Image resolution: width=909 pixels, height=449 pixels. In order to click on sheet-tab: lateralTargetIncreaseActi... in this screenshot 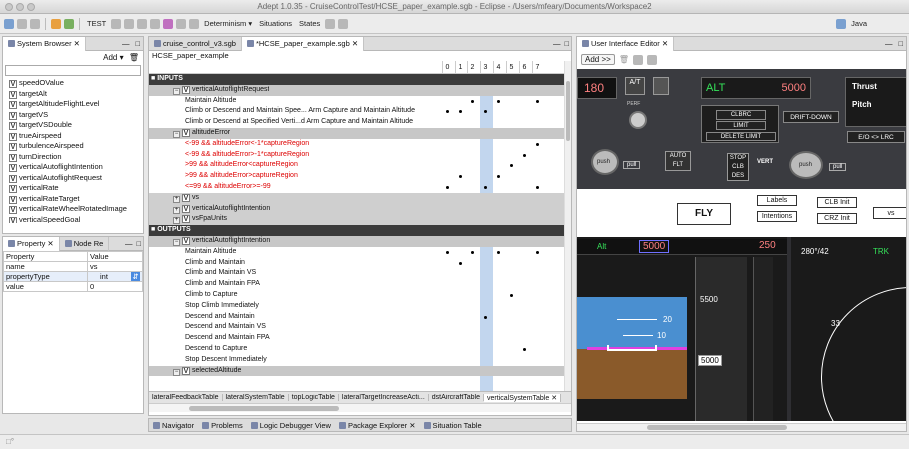, I will do `click(384, 397)`.